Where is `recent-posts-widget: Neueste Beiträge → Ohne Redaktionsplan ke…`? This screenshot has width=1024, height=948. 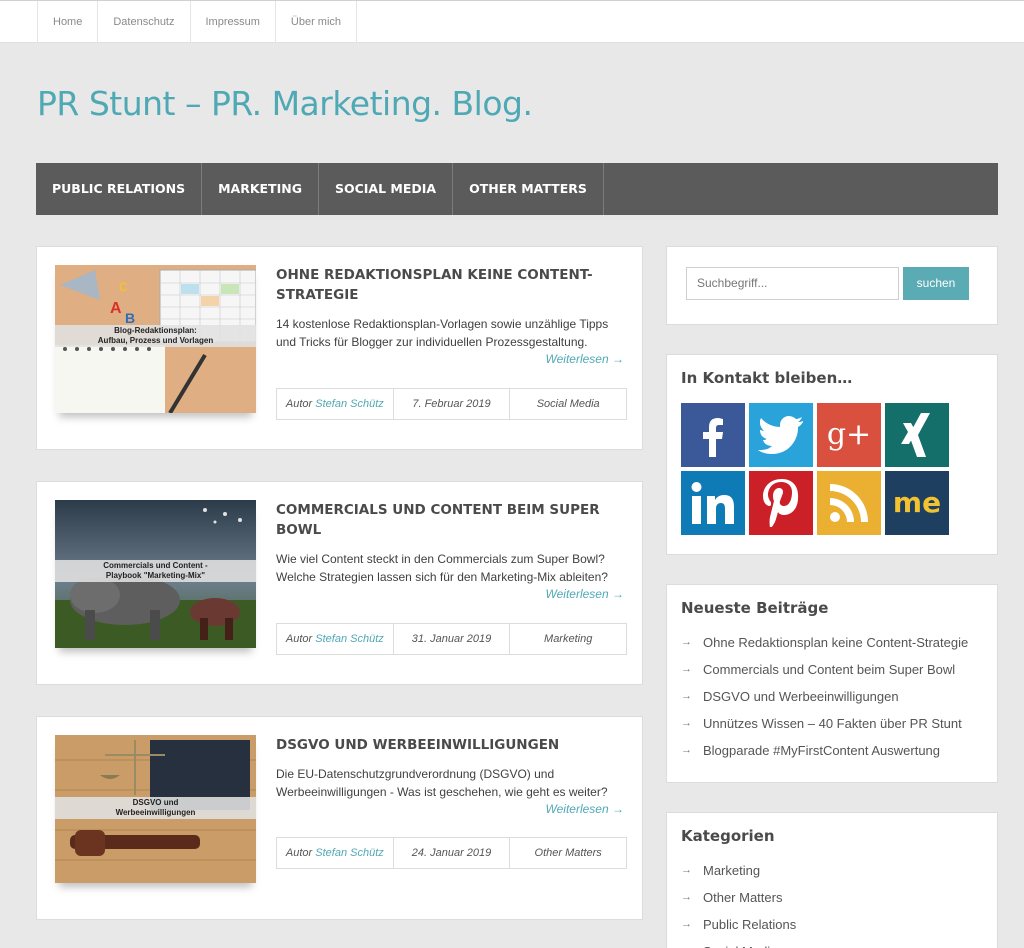
recent-posts-widget: Neueste Beiträge → Ohne Redaktionsplan ke… is located at coordinates (832, 683).